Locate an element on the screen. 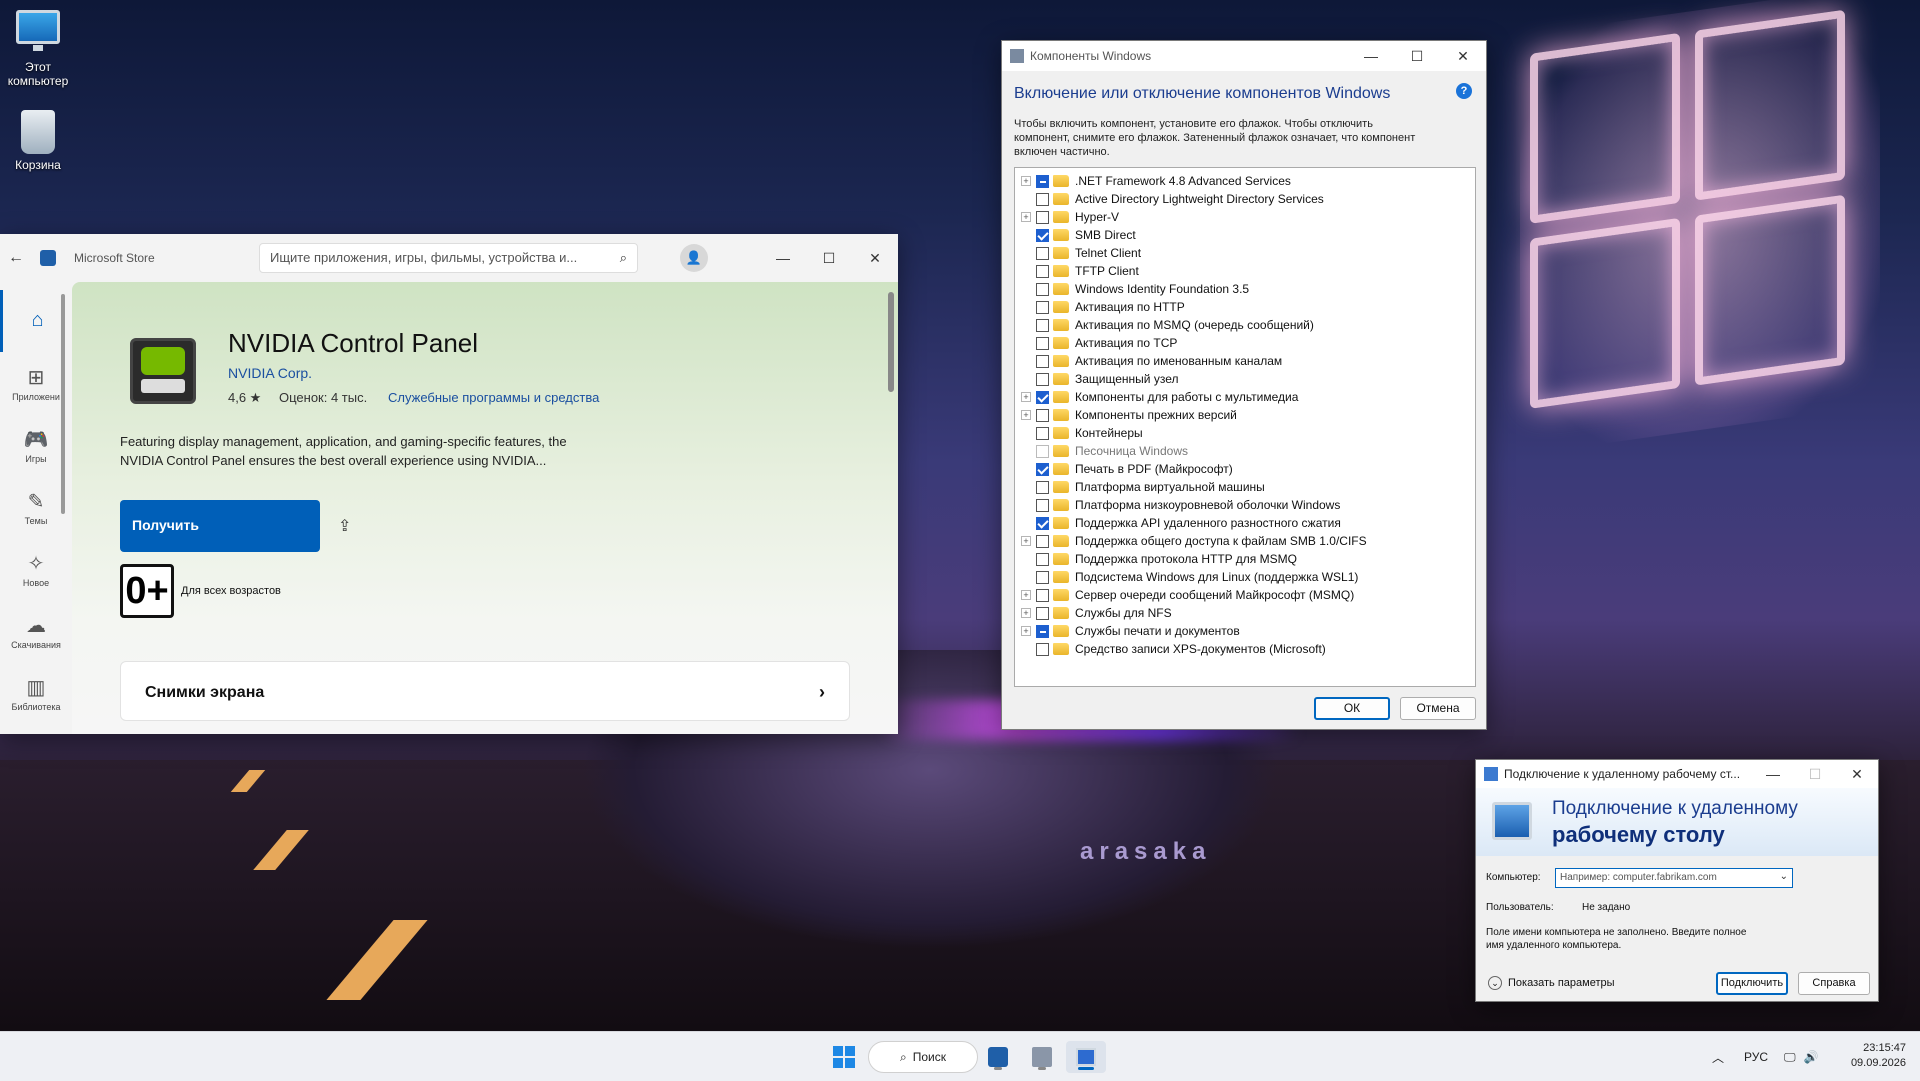 This screenshot has width=1920, height=1081. feature-row: + Службы печати и документов is located at coordinates (1245, 631).